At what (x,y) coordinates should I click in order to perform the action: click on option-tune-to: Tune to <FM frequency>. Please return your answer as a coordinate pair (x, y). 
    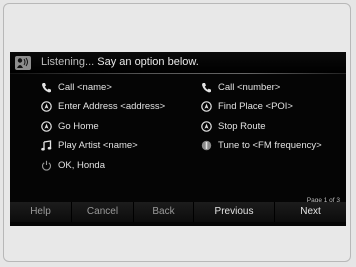
    Looking at the image, I should click on (261, 145).